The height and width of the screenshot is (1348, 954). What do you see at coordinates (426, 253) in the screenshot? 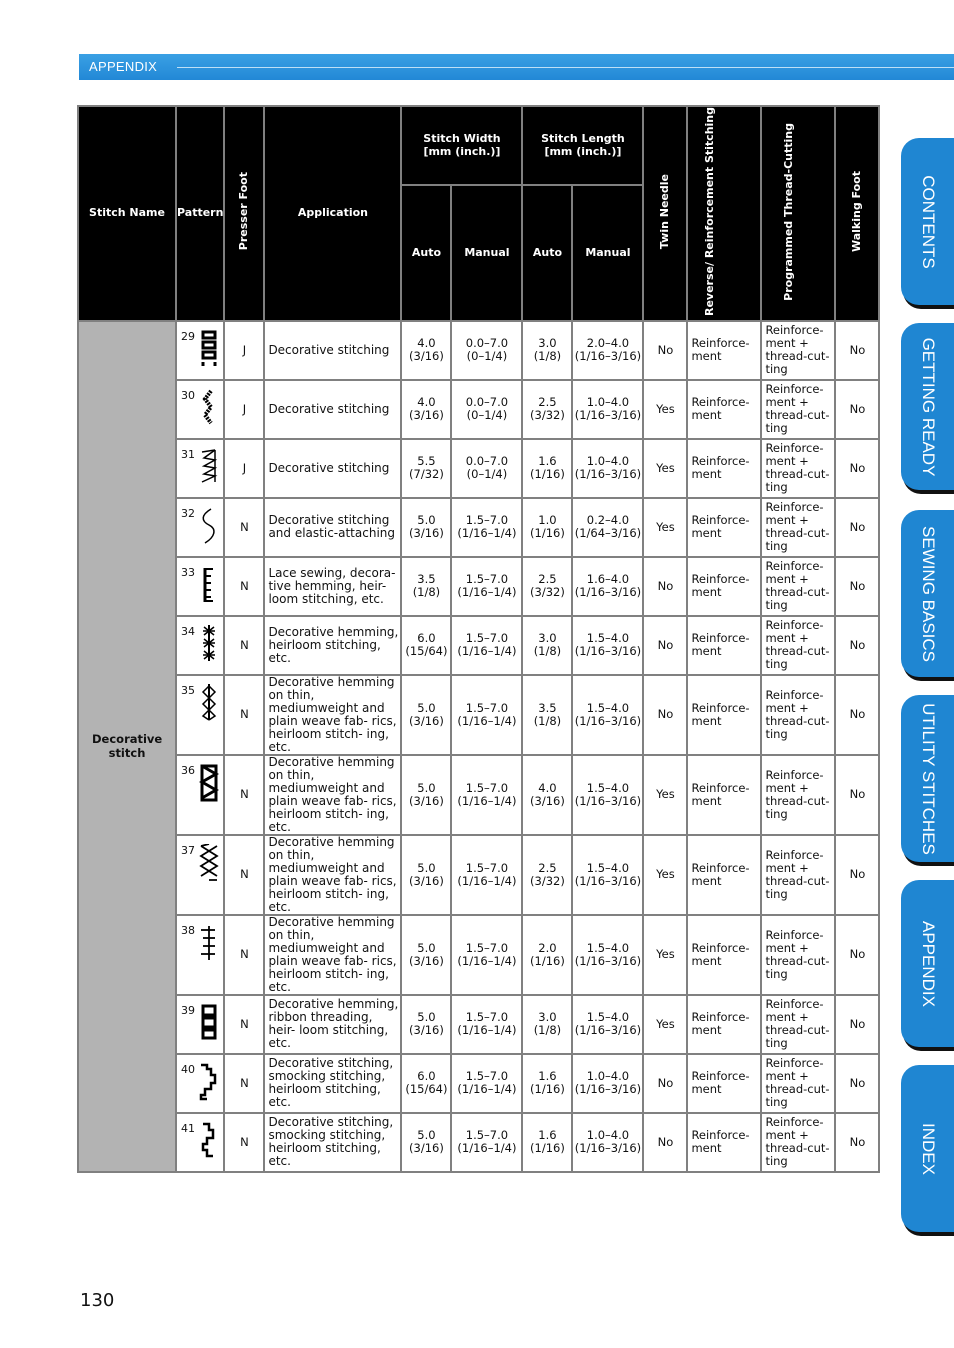
I see `header-width-auto: Auto` at bounding box center [426, 253].